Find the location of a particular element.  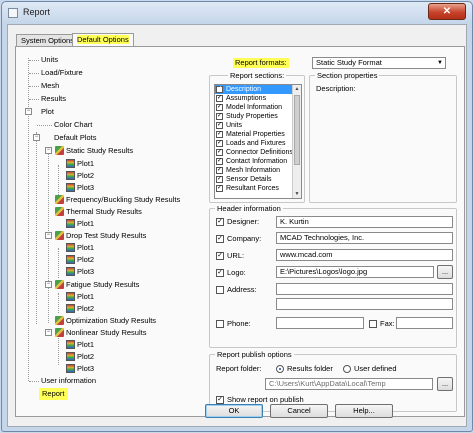

close-button: ✕ is located at coordinates (447, 11).